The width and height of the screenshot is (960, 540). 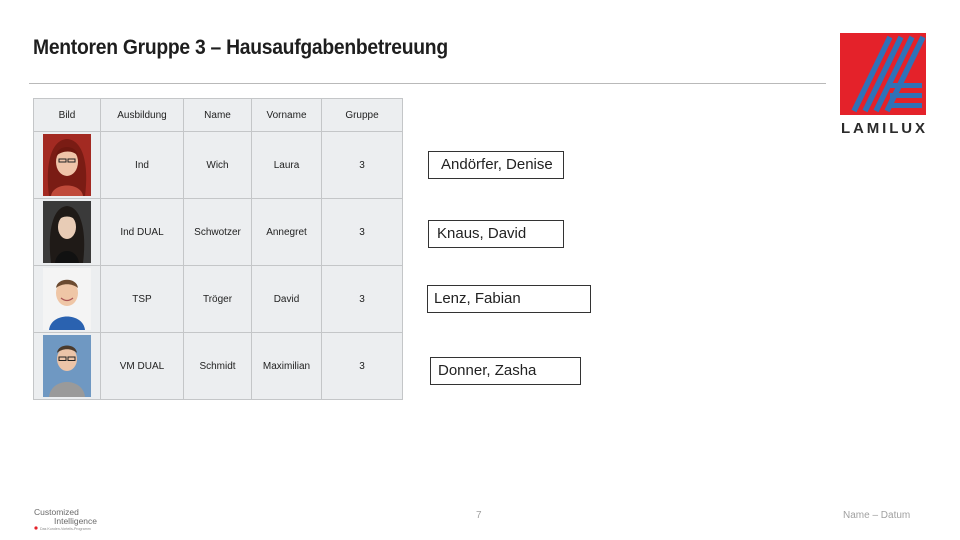 I want to click on col-header-name: Name, so click(x=217, y=115).